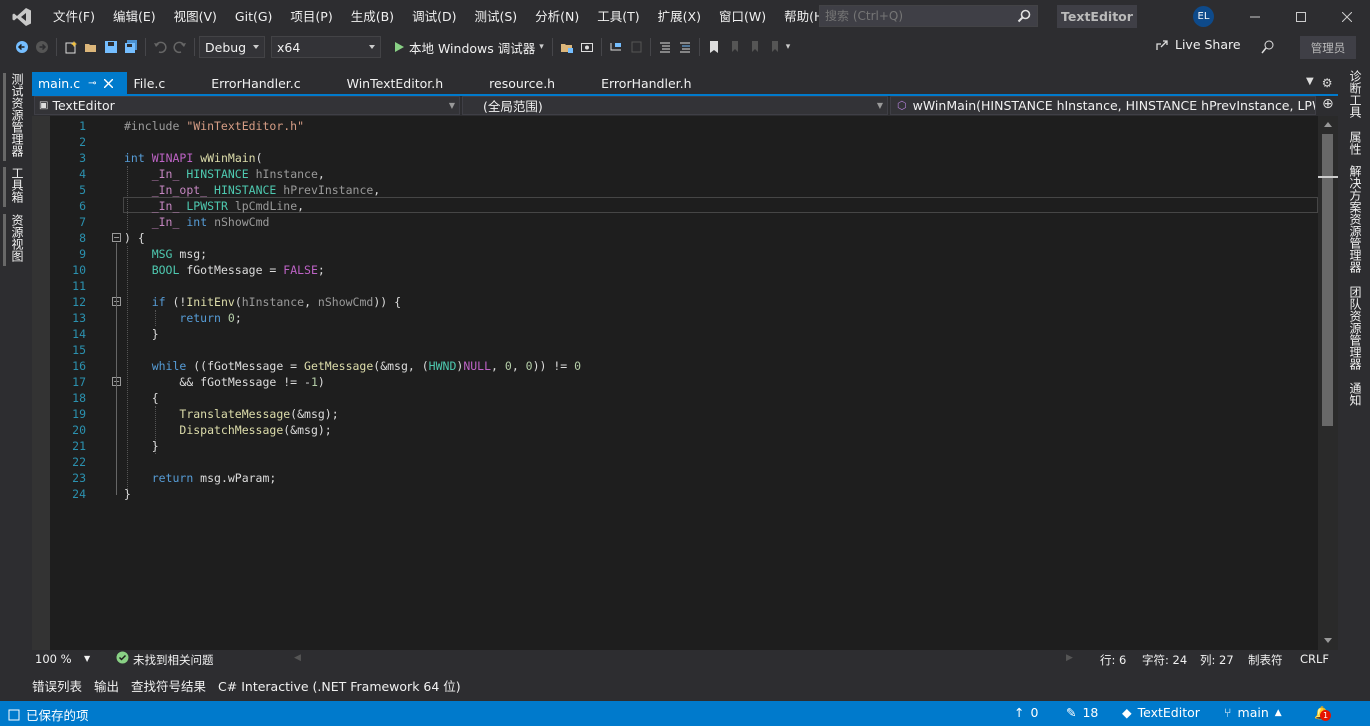 This screenshot has width=1370, height=726. What do you see at coordinates (1347, 16) in the screenshot?
I see `close-window-button` at bounding box center [1347, 16].